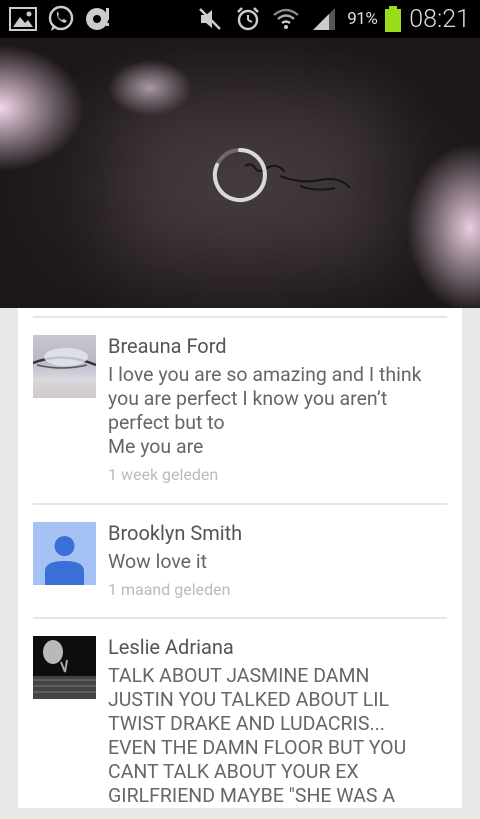 This screenshot has height=819, width=480. Describe the element at coordinates (324, 19) in the screenshot. I see `signal-icon` at that location.